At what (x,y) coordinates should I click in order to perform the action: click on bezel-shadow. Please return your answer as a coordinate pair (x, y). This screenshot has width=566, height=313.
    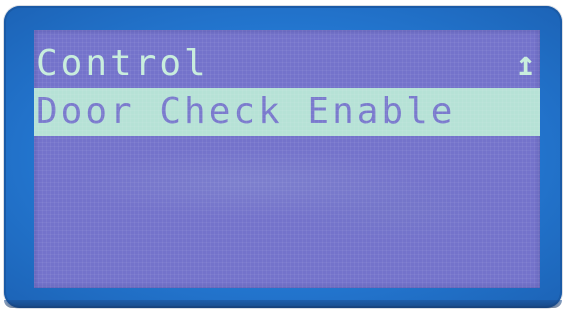
    Looking at the image, I should click on (283, 304).